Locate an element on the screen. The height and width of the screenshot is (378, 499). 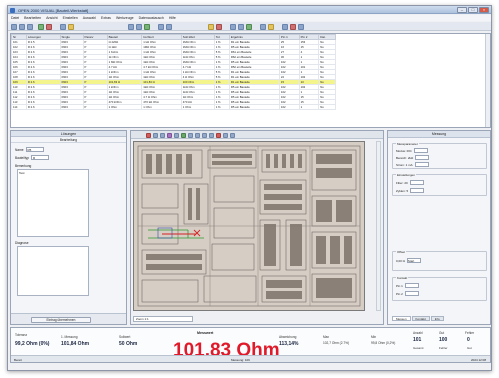
app-icon is located at coordinates (12, 10).